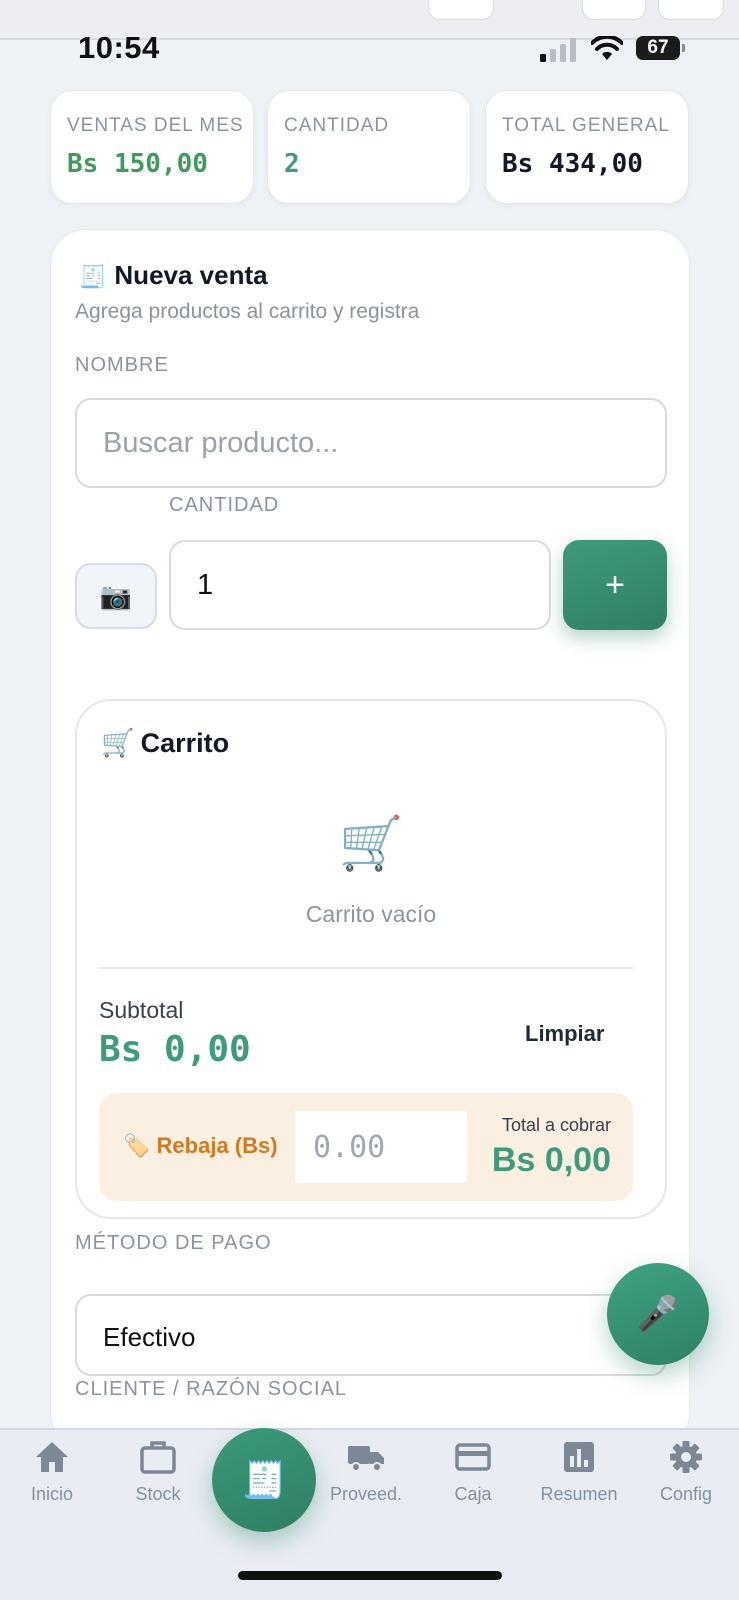 The width and height of the screenshot is (739, 1600). I want to click on nav-label: Stock, so click(158, 1494).